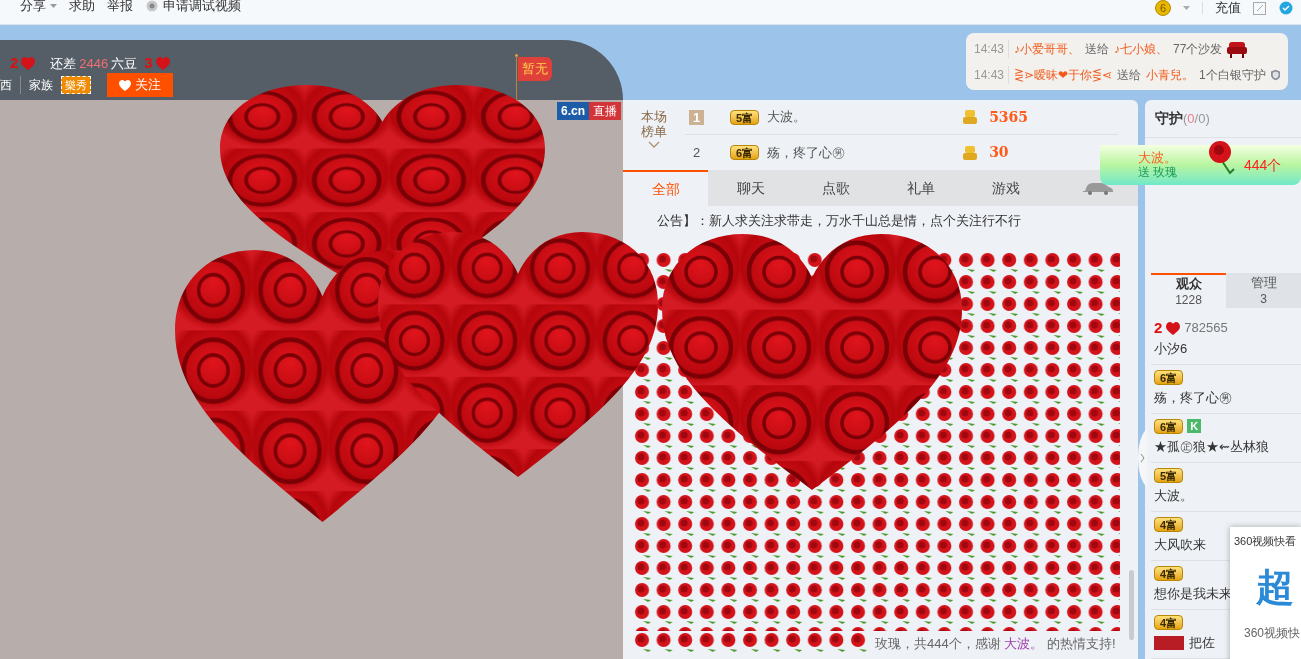 The image size is (1301, 659). I want to click on rank-number: 1, so click(696, 117).